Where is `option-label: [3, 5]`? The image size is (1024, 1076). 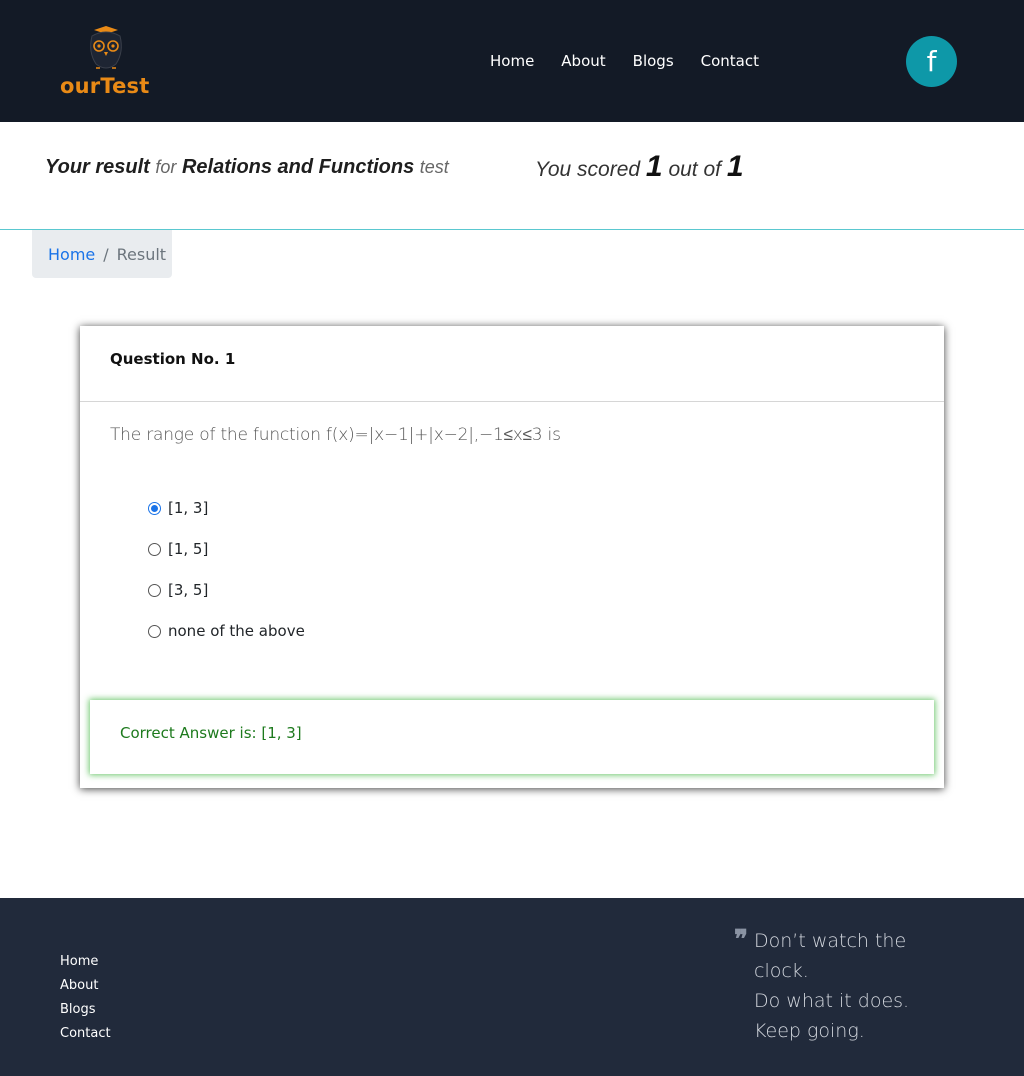 option-label: [3, 5] is located at coordinates (188, 590).